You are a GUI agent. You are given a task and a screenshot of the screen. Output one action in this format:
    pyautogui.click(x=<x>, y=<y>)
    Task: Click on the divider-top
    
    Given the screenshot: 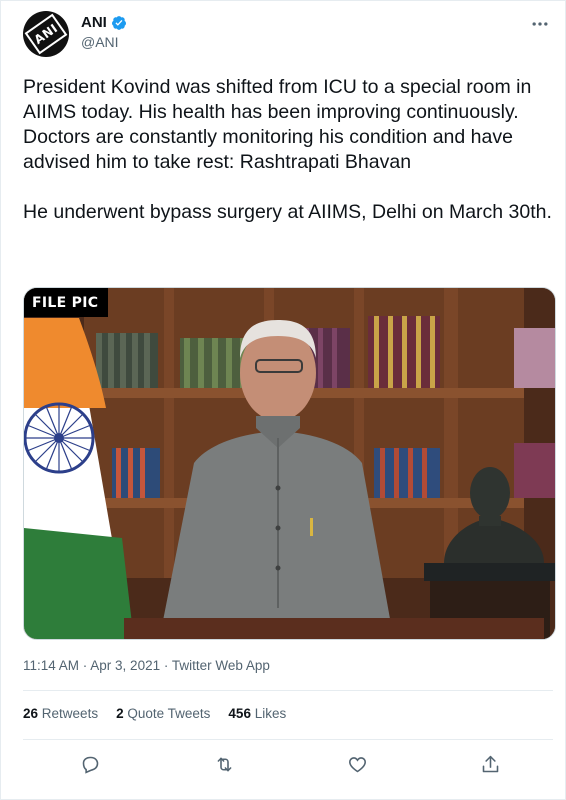 What is the action you would take?
    pyautogui.click(x=288, y=690)
    